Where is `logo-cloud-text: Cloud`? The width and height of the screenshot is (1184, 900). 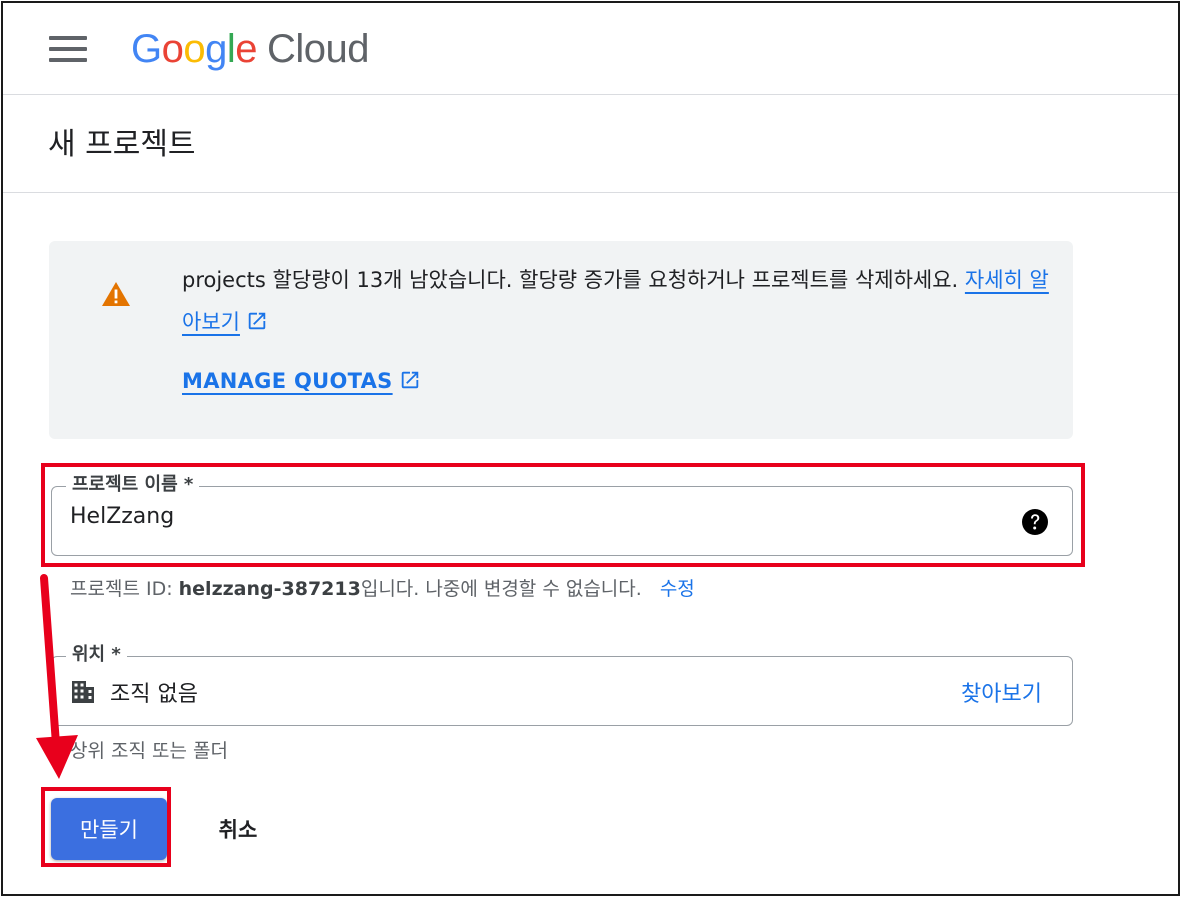 logo-cloud-text: Cloud is located at coordinates (318, 49).